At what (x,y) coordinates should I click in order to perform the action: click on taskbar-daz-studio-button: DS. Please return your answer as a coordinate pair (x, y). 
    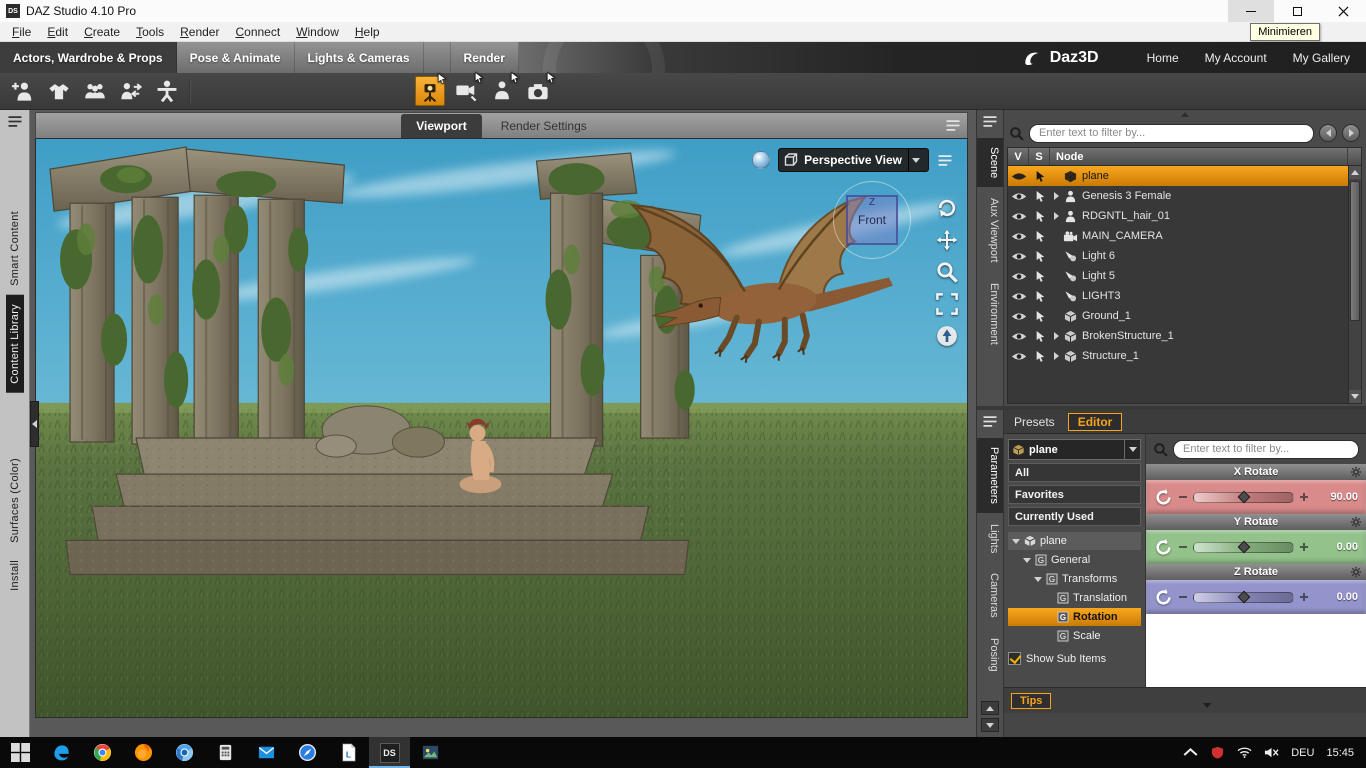
    Looking at the image, I should click on (389, 752).